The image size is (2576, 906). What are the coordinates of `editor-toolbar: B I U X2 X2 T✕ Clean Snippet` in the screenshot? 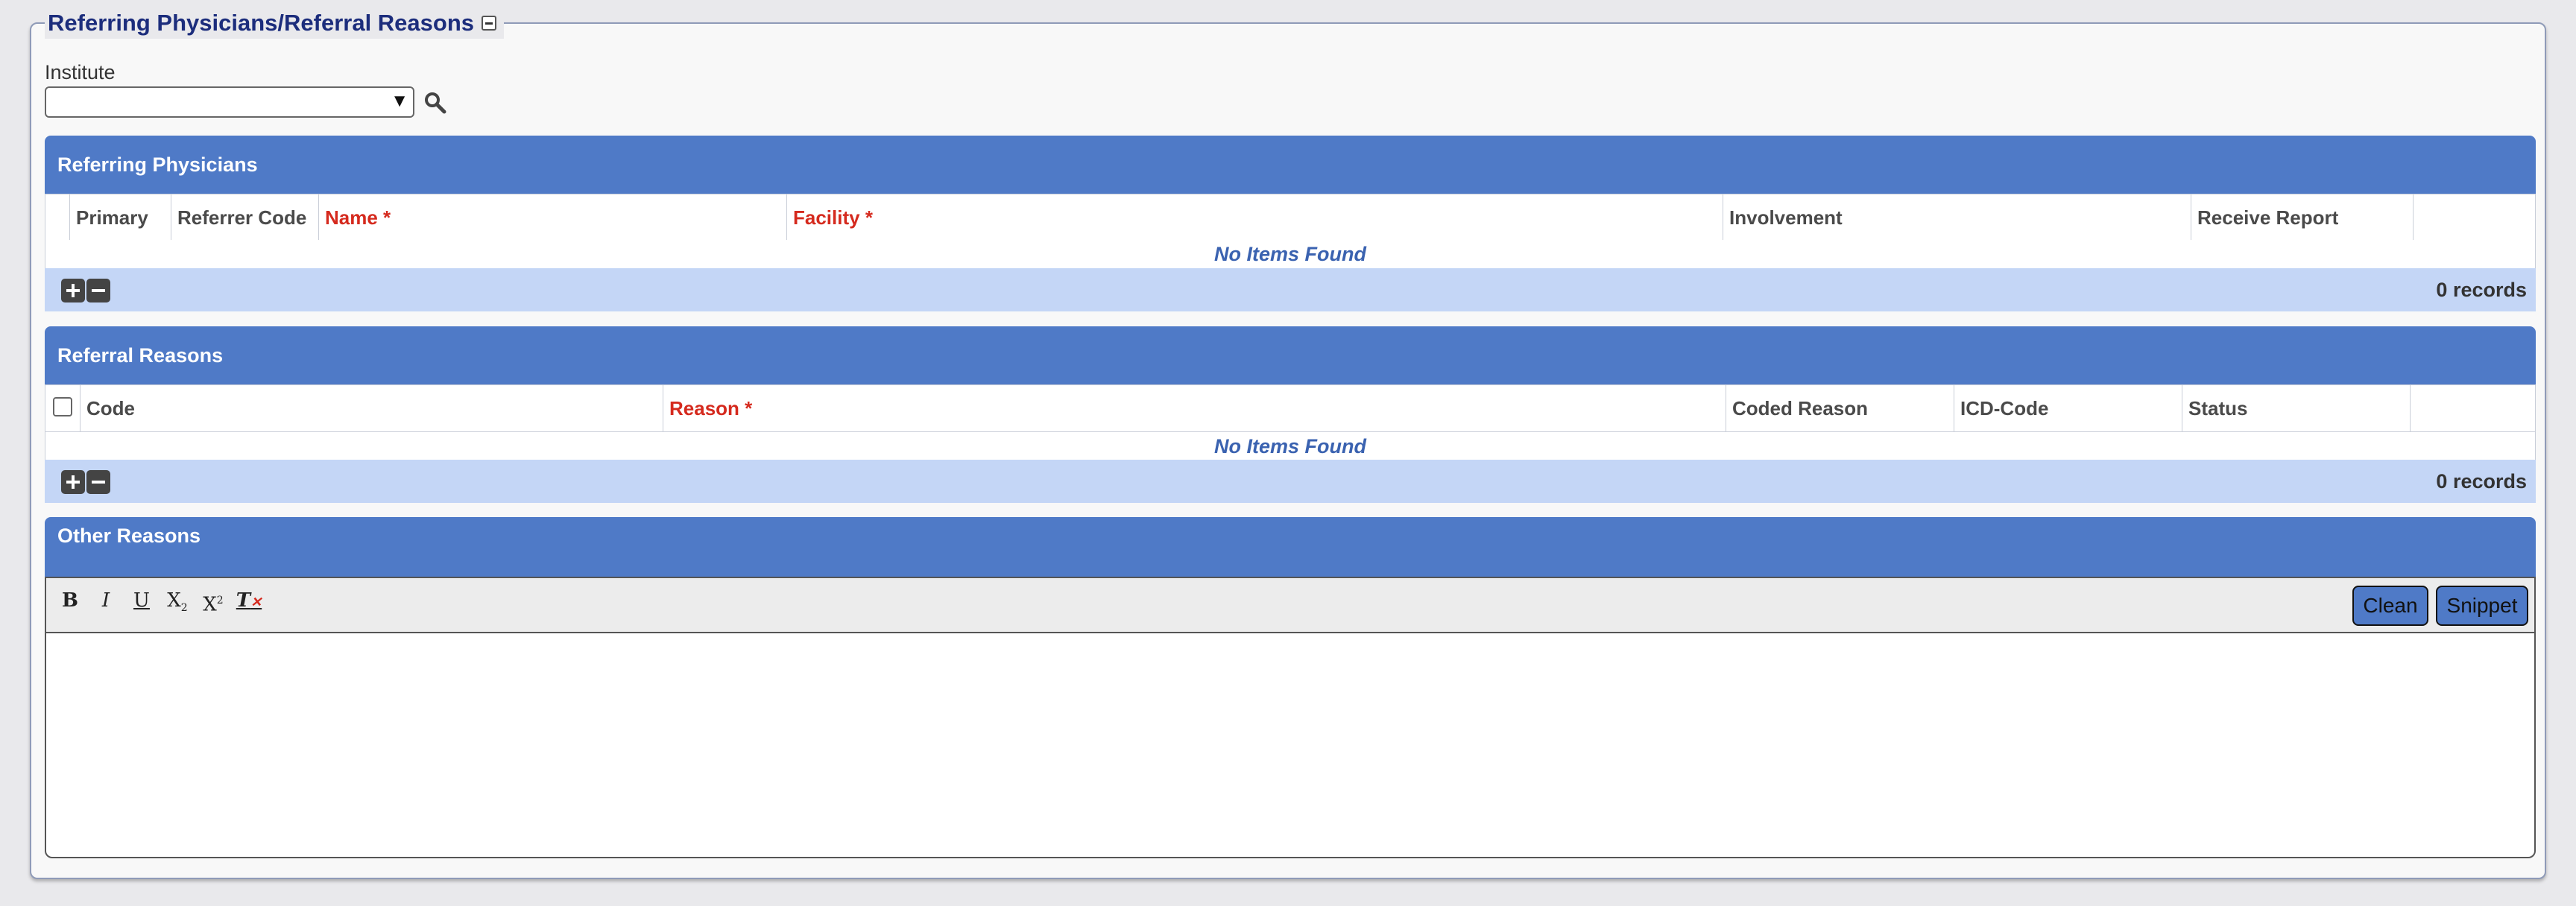 It's located at (1290, 605).